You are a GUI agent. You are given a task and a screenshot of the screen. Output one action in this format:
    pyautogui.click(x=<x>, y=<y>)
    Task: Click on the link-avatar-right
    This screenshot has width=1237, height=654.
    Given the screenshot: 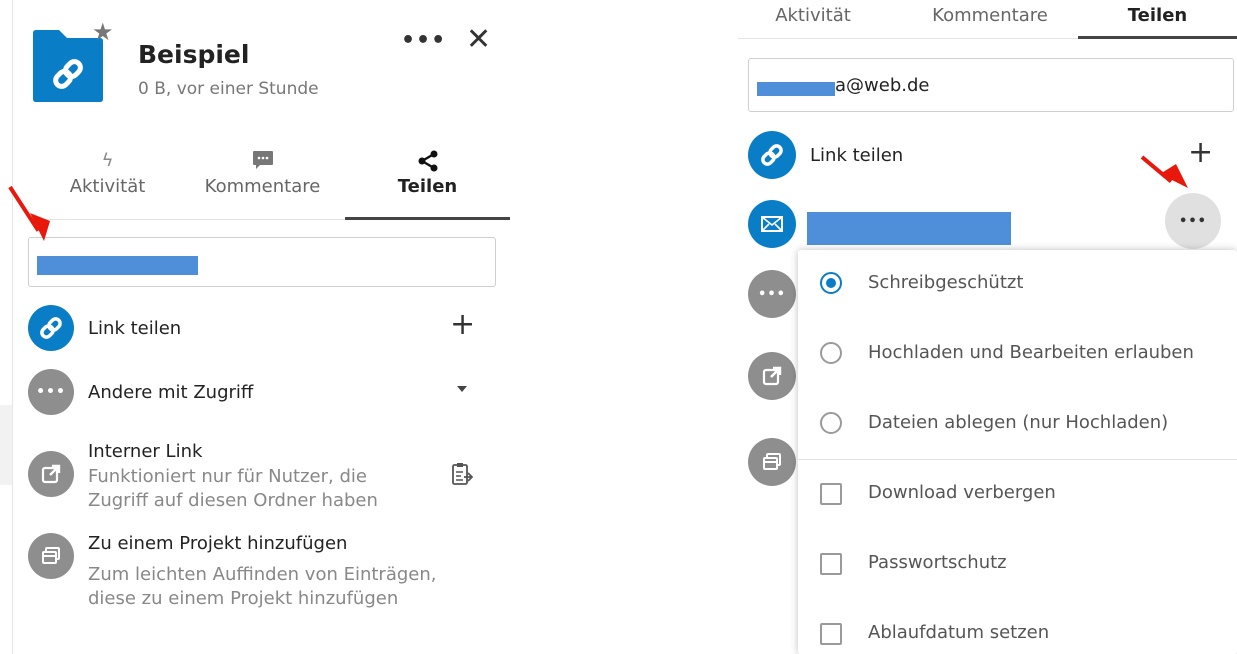 What is the action you would take?
    pyautogui.click(x=772, y=155)
    